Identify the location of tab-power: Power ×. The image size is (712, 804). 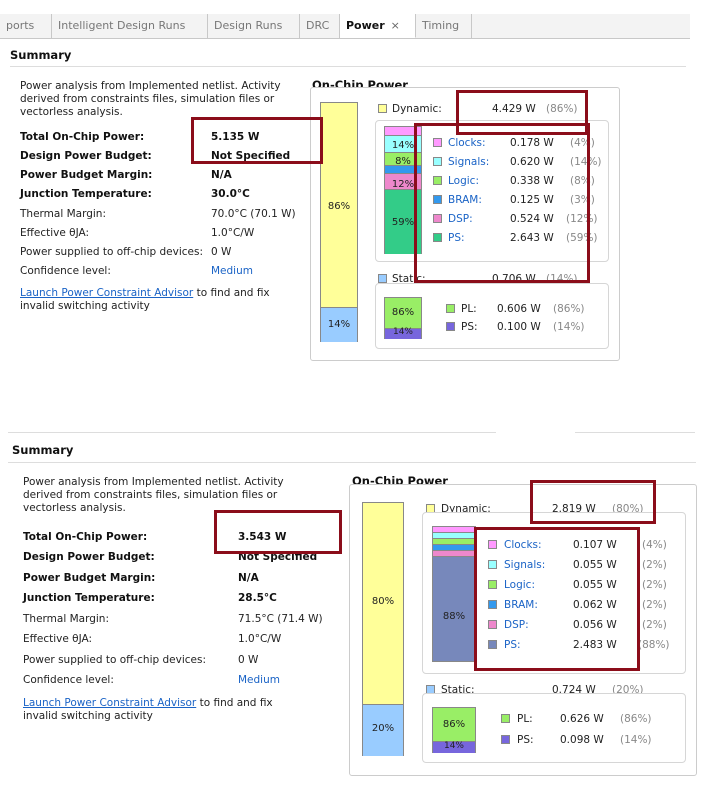
(378, 26).